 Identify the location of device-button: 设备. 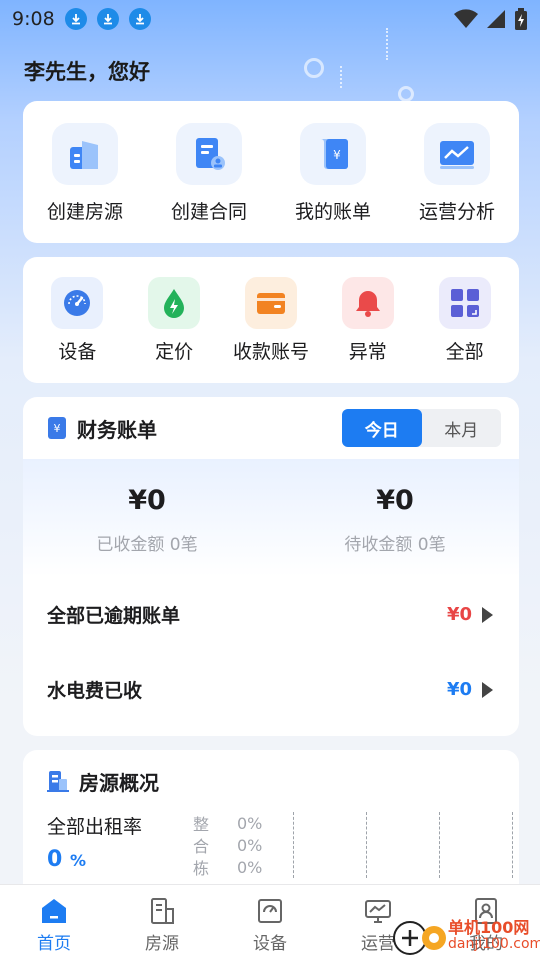
(77, 320).